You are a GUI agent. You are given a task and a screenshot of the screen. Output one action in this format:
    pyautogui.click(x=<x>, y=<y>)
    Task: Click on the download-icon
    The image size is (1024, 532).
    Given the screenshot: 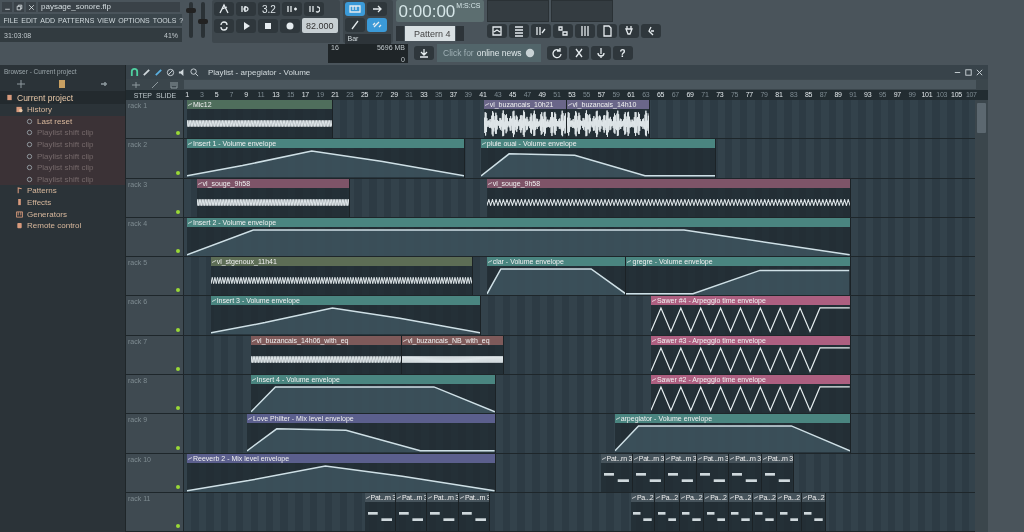 What is the action you would take?
    pyautogui.click(x=424, y=53)
    